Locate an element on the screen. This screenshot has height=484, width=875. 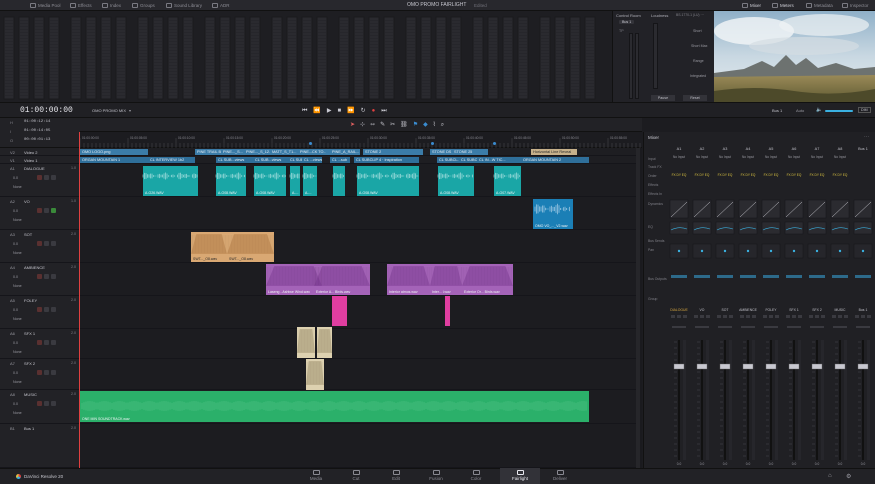
pointer-tool-icon: ➤ is located at coordinates (355, 125).